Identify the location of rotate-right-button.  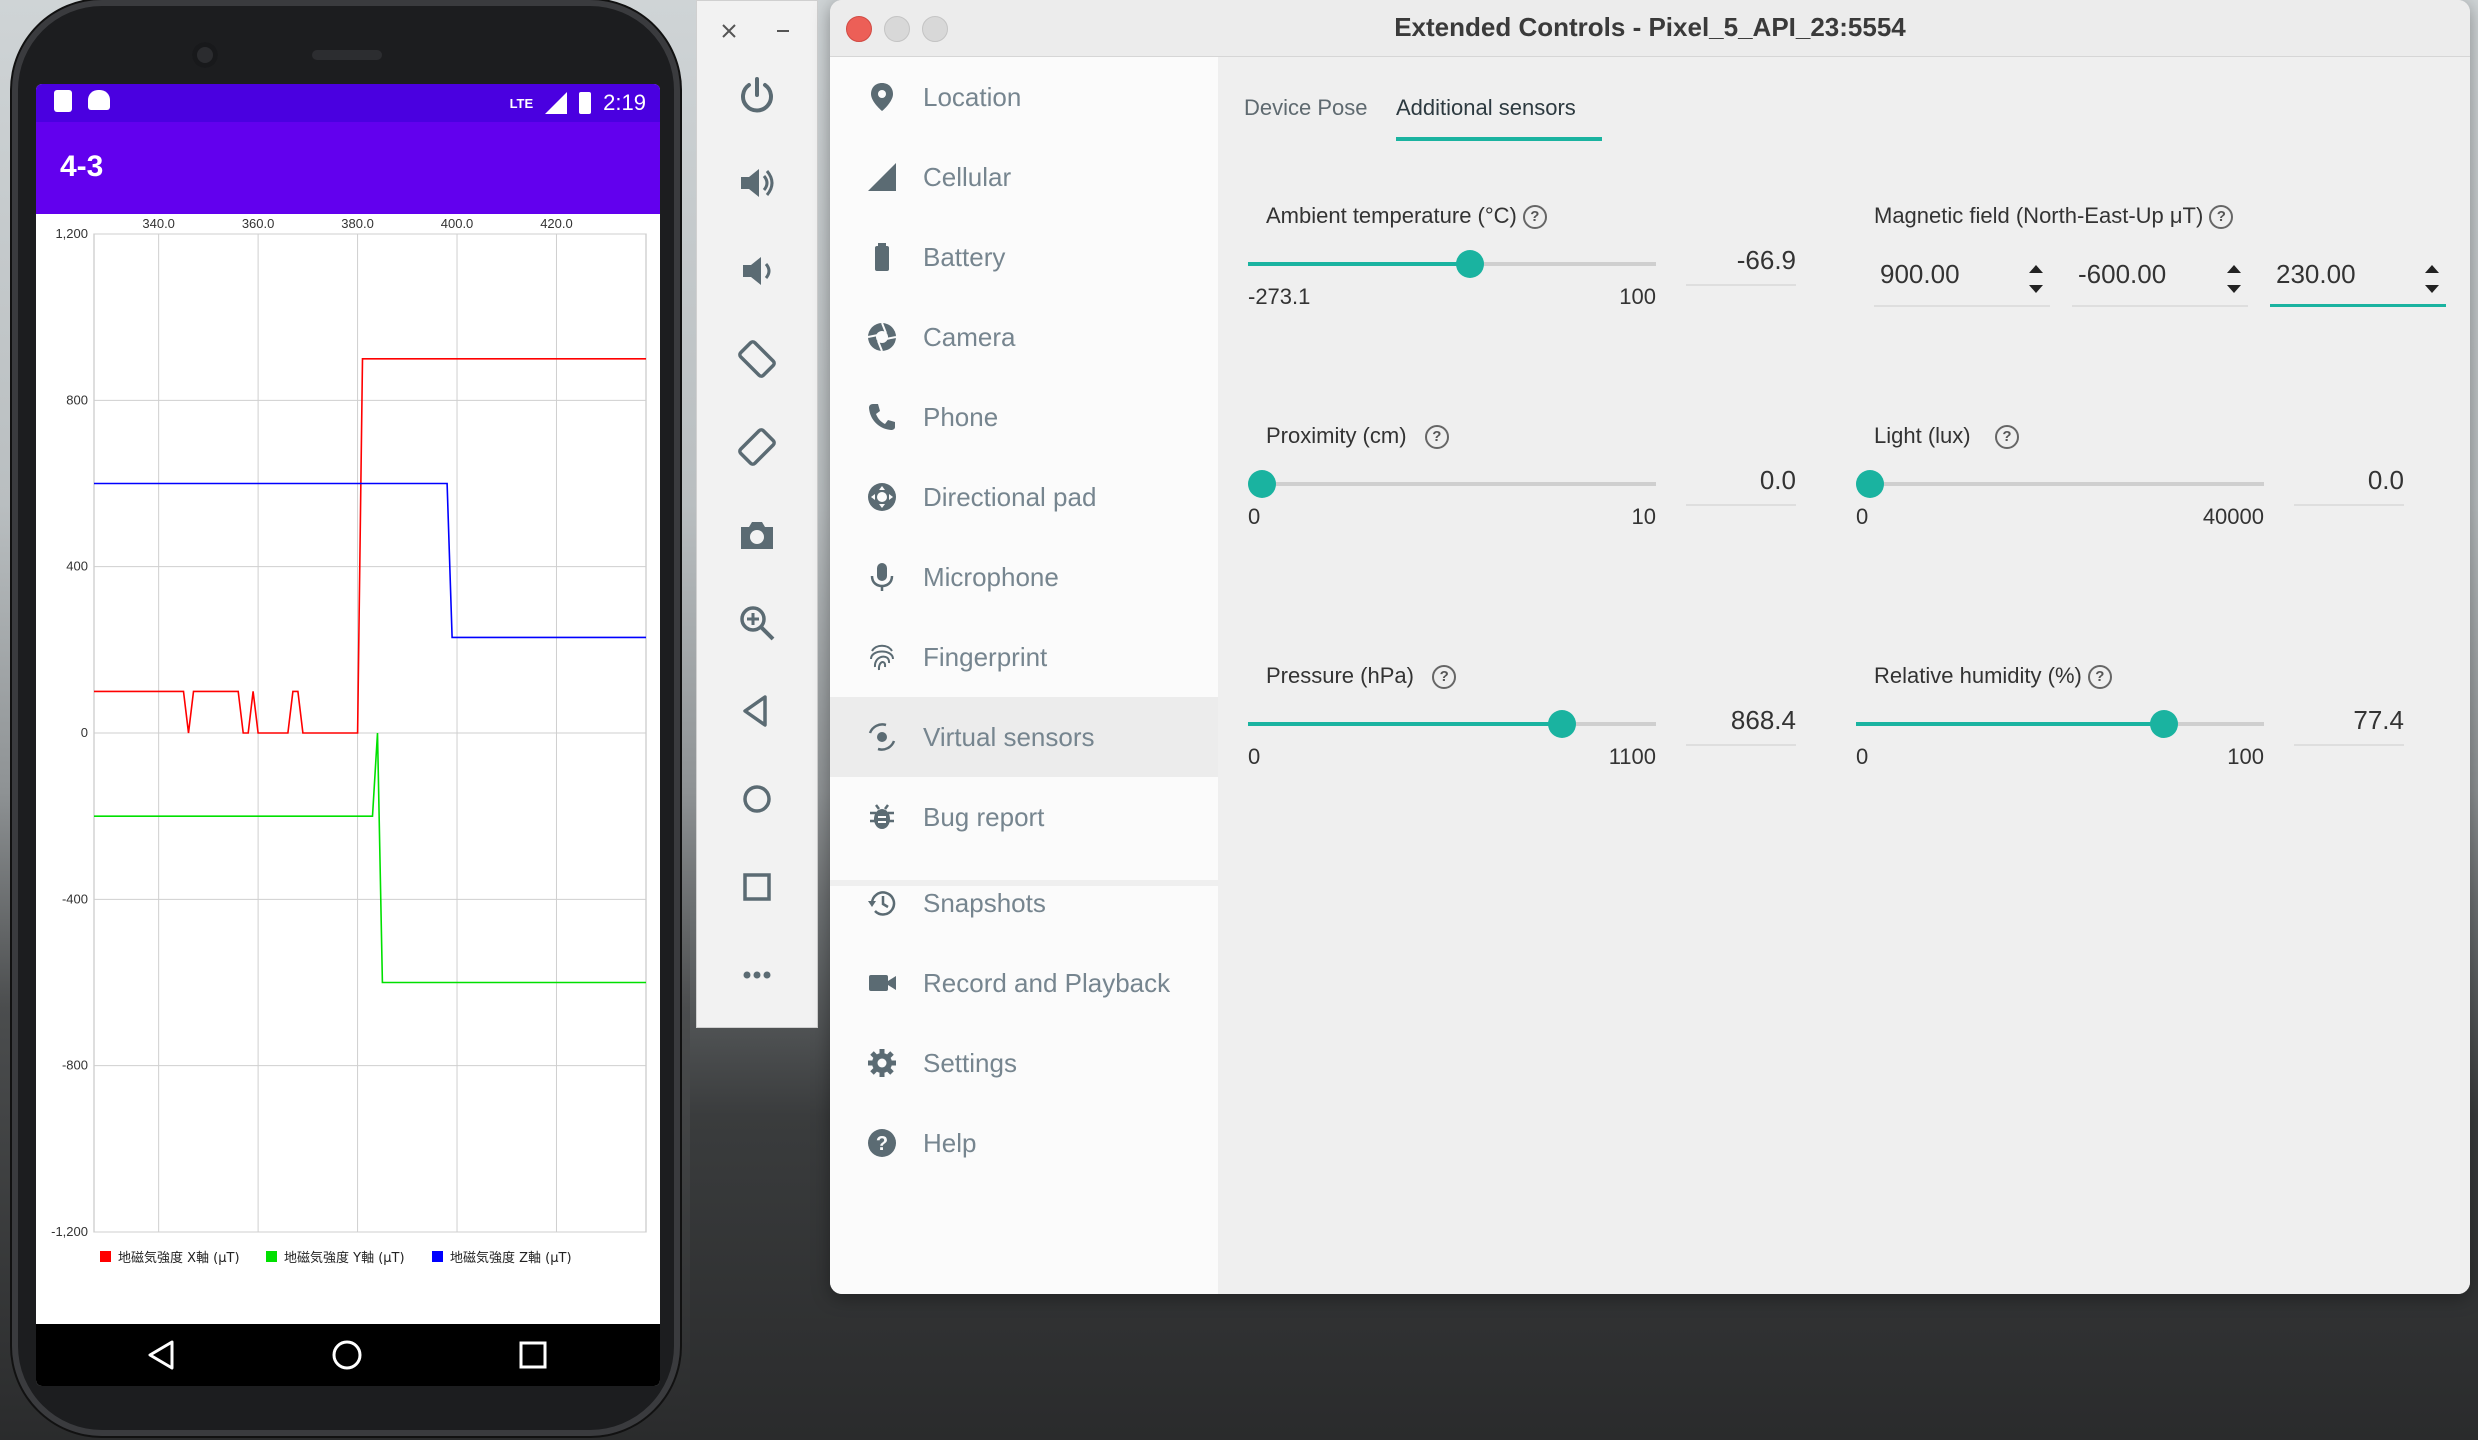
(757, 447).